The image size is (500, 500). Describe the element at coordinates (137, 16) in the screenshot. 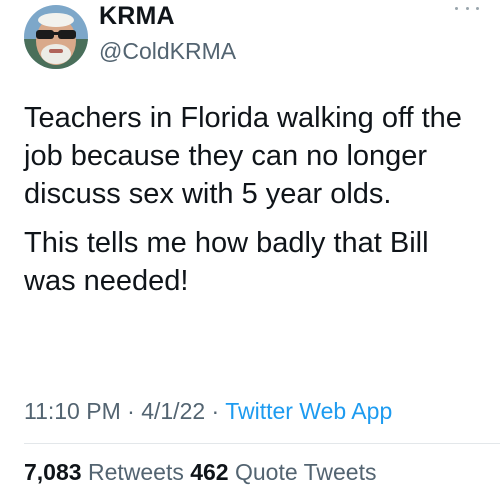

I see `display-name: KRMA` at that location.